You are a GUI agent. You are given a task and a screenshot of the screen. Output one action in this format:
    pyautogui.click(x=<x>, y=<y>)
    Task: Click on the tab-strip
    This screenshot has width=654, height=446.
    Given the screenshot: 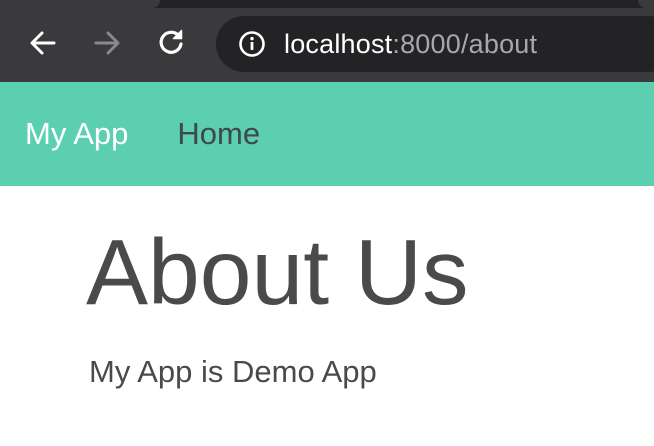 What is the action you would take?
    pyautogui.click(x=327, y=4)
    